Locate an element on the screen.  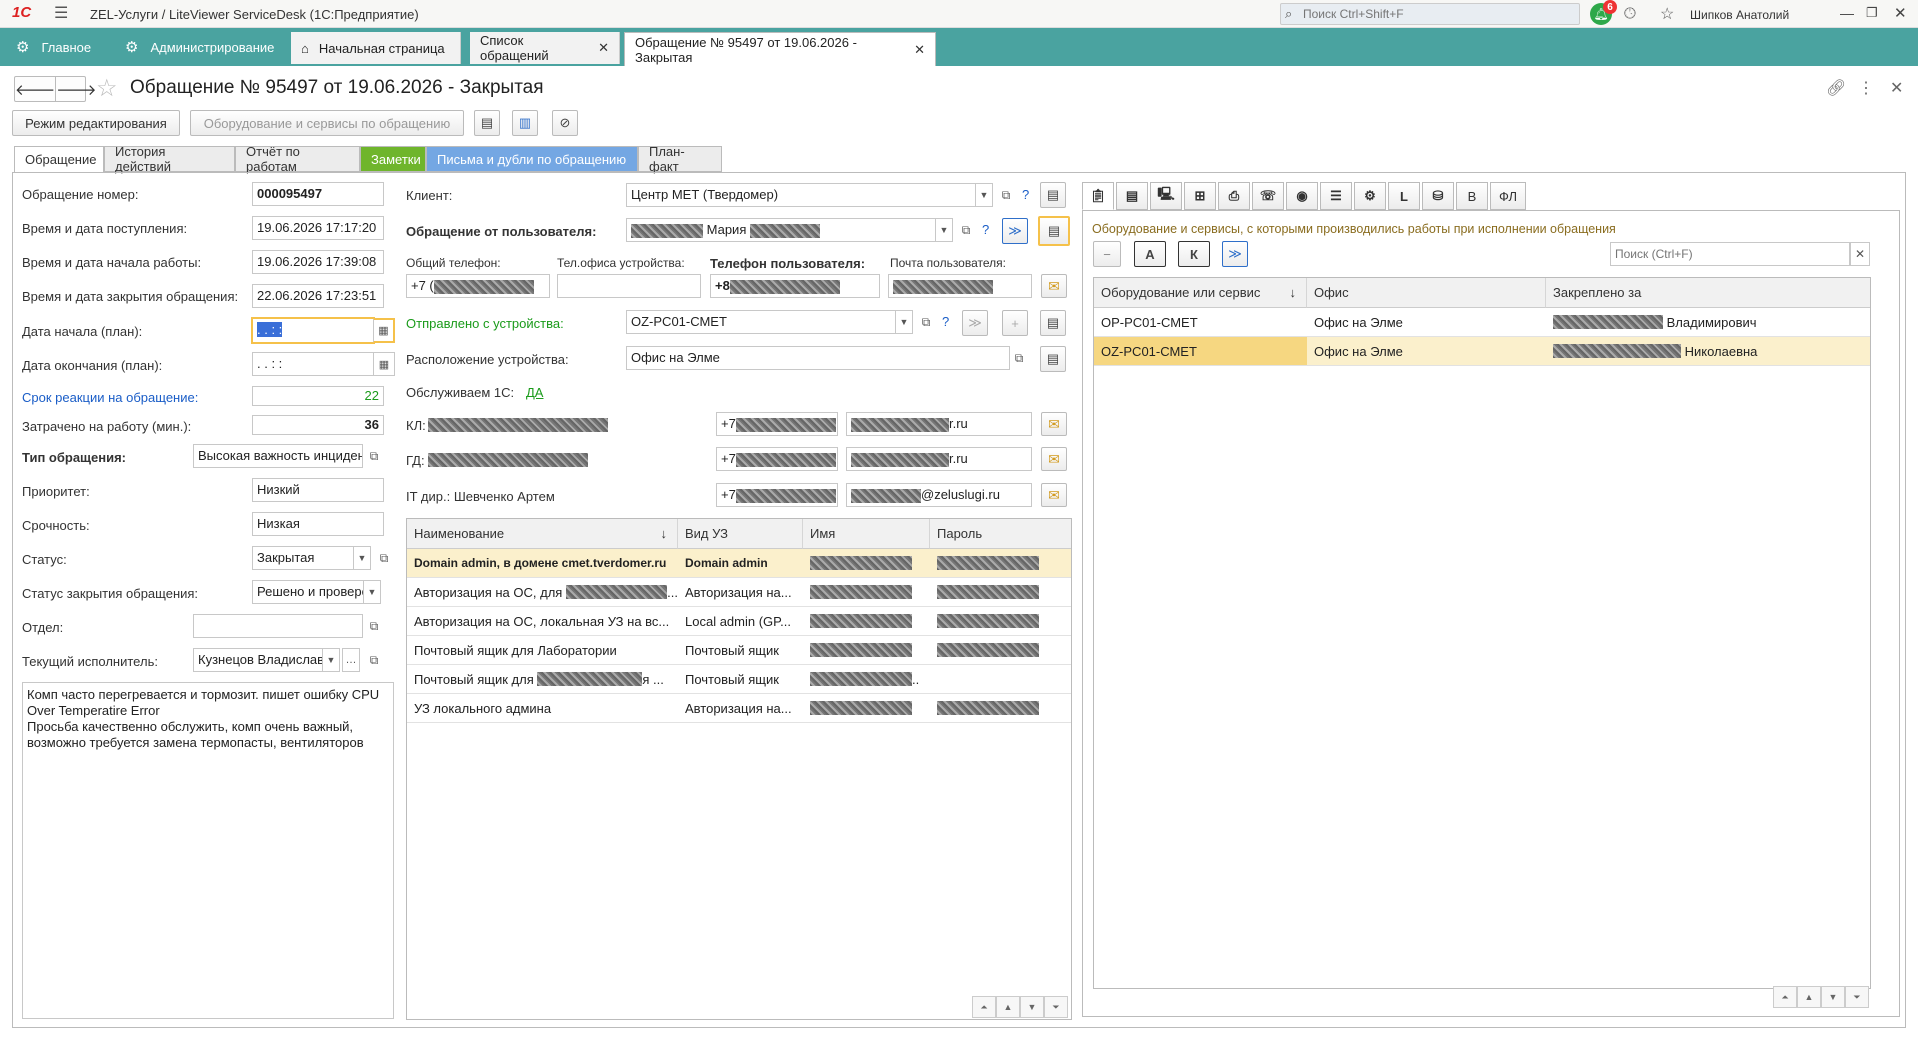
column-header-owner: Закреплено за is located at coordinates (1708, 293).